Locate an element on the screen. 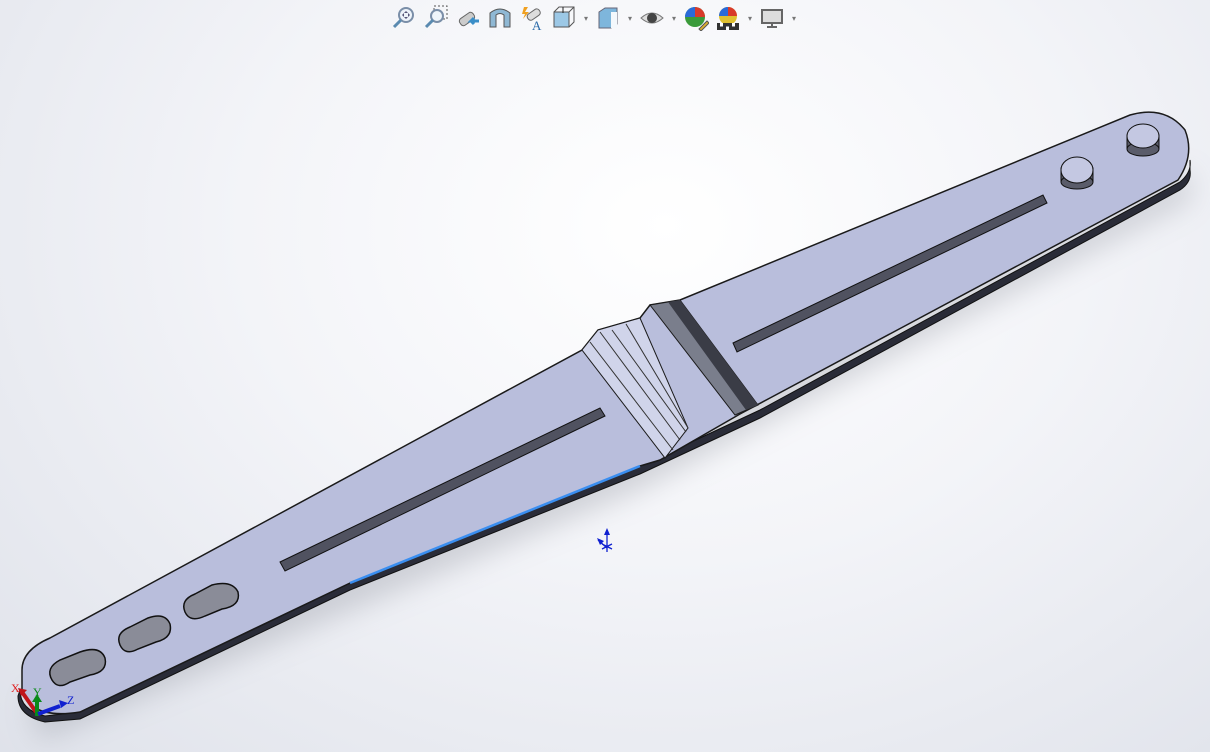  triad-y-label: Y is located at coordinates (37, 692).